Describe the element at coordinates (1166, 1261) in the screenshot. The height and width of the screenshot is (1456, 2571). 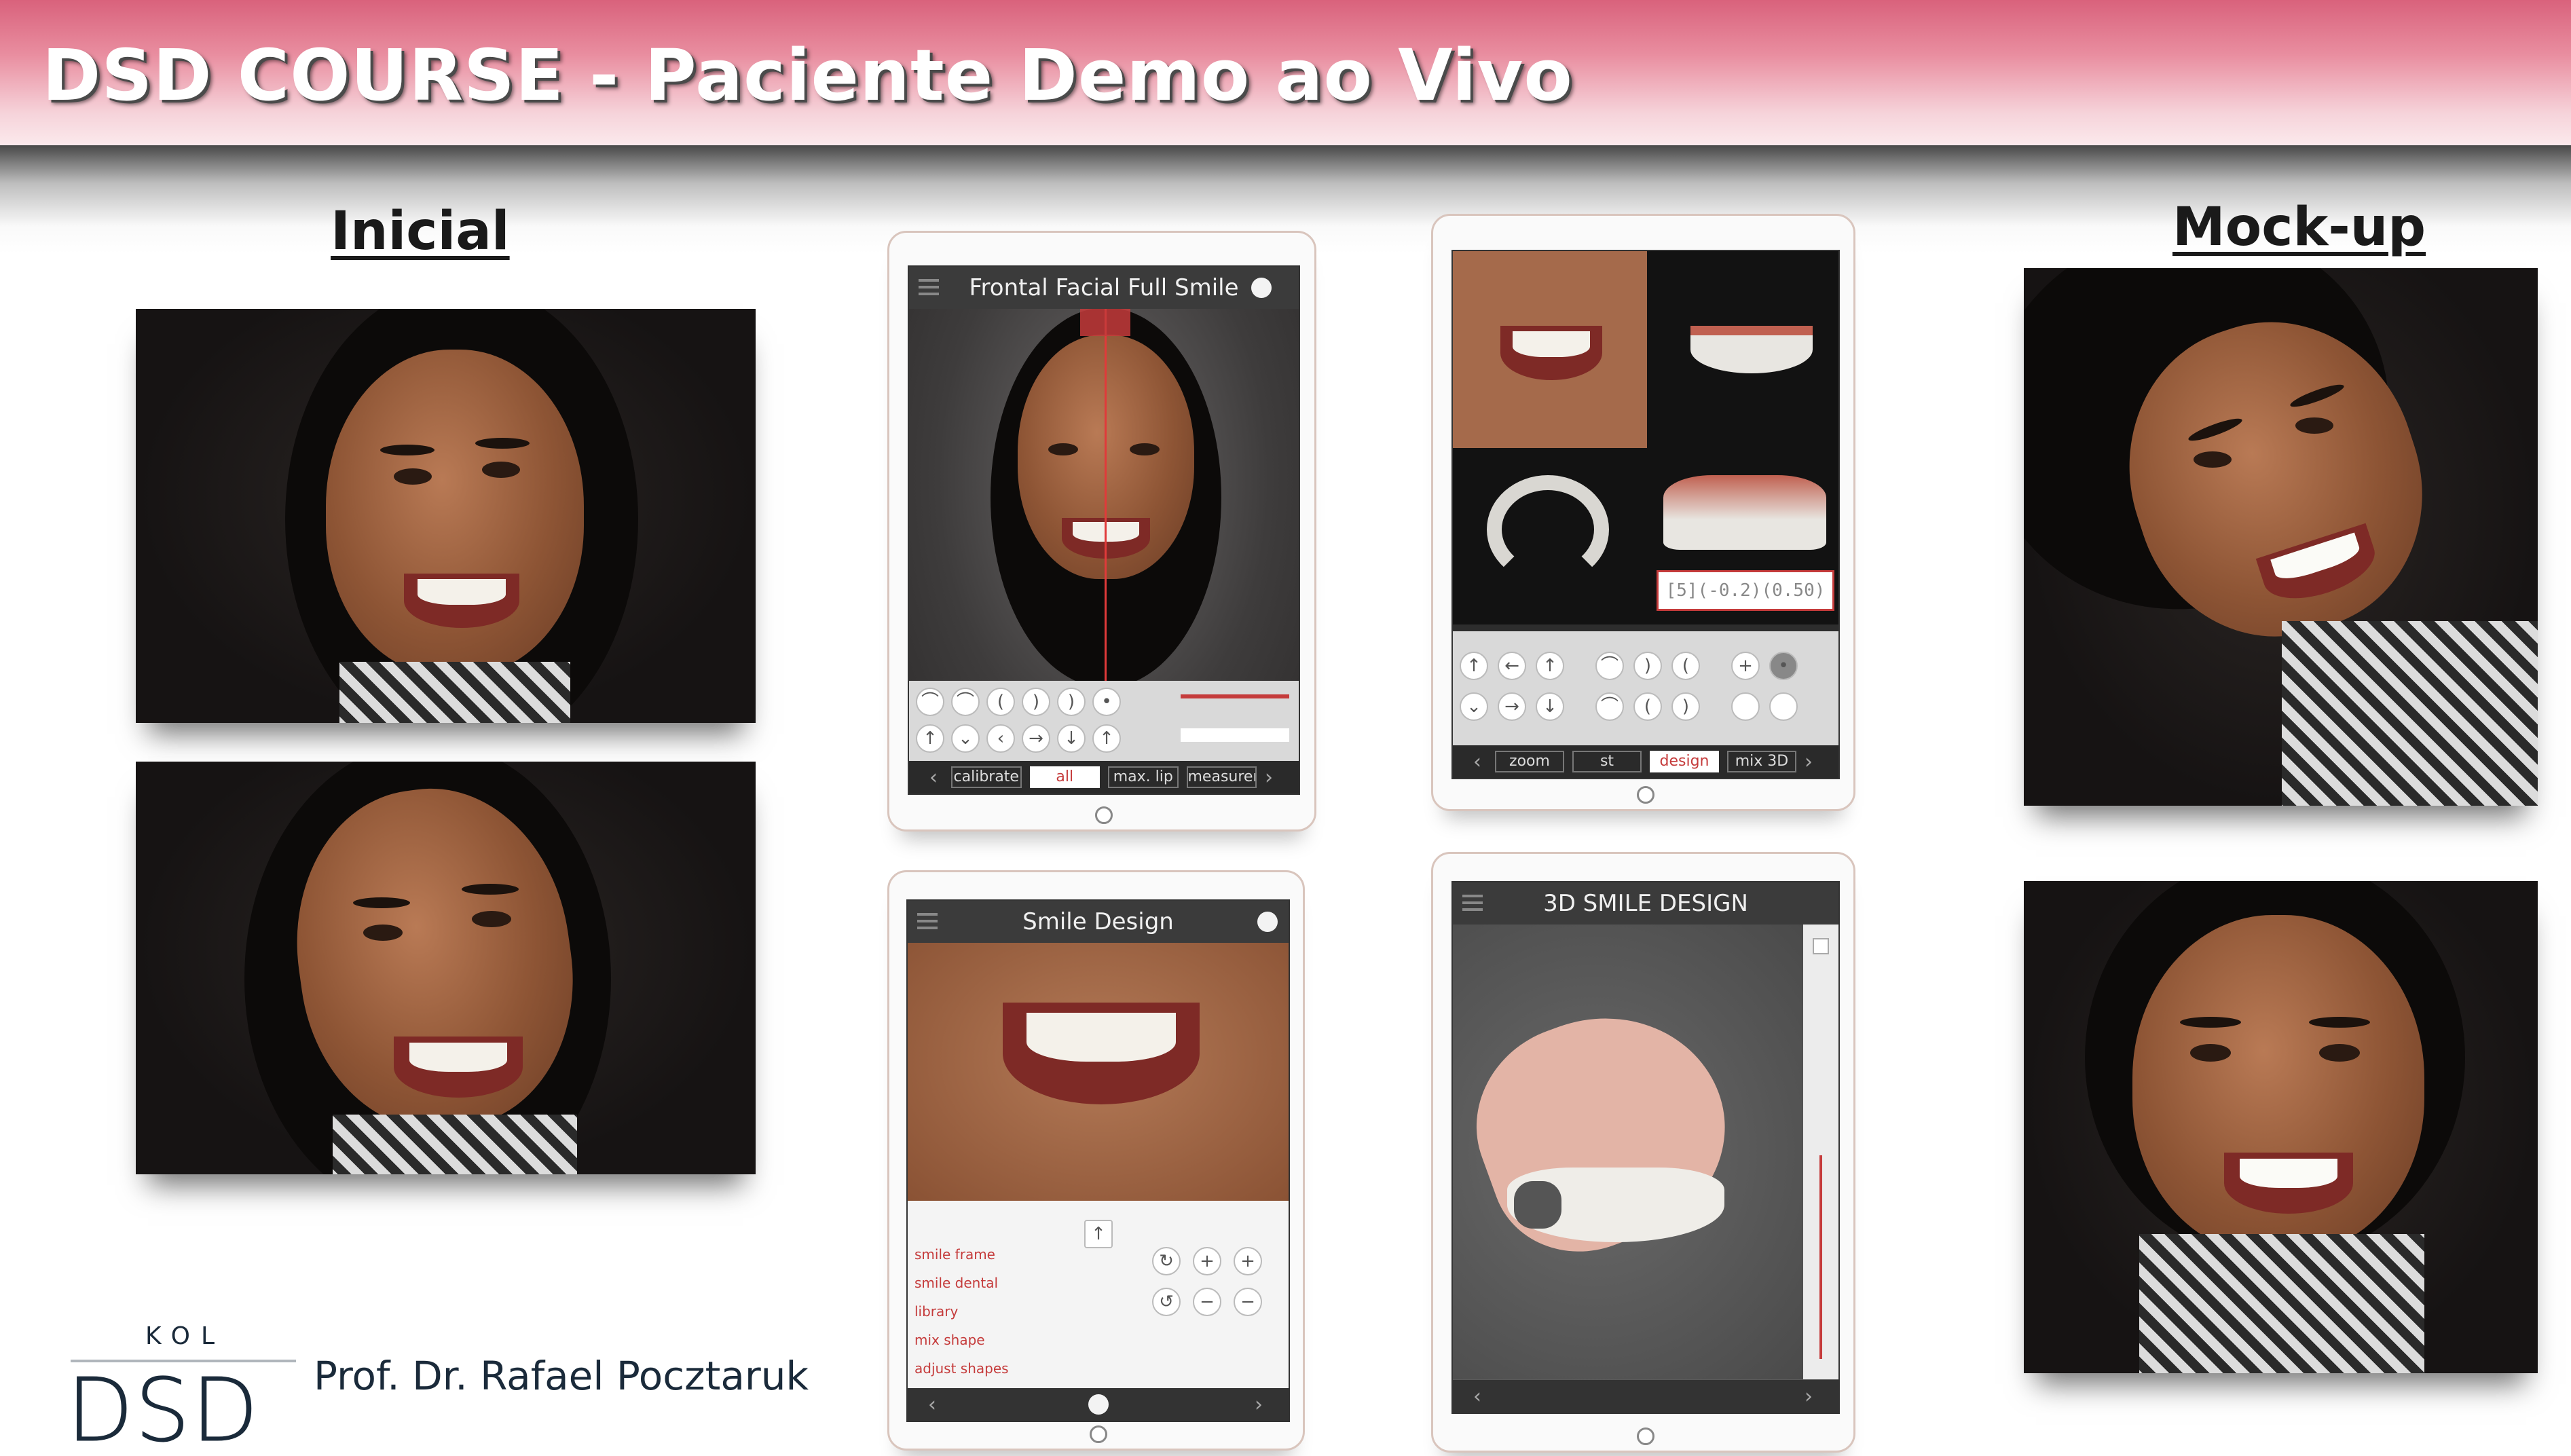
I see `rotate-icon: ↻` at that location.